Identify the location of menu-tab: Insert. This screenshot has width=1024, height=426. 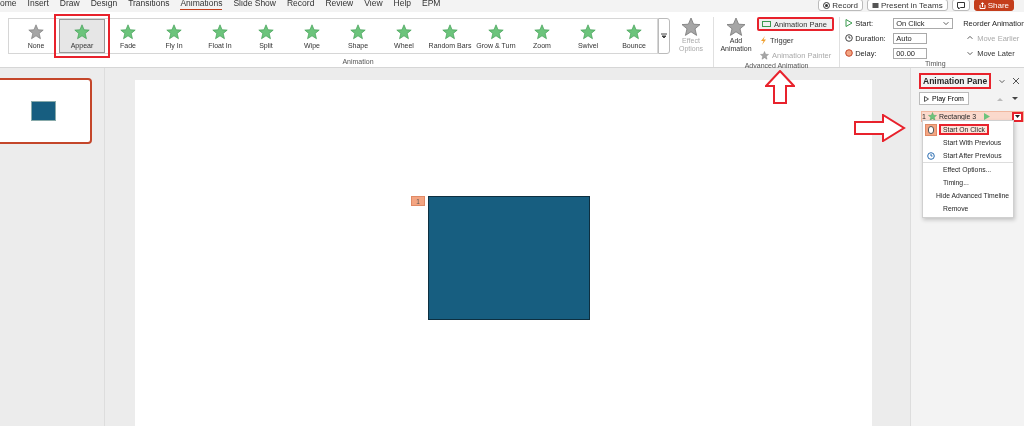
(38, 5).